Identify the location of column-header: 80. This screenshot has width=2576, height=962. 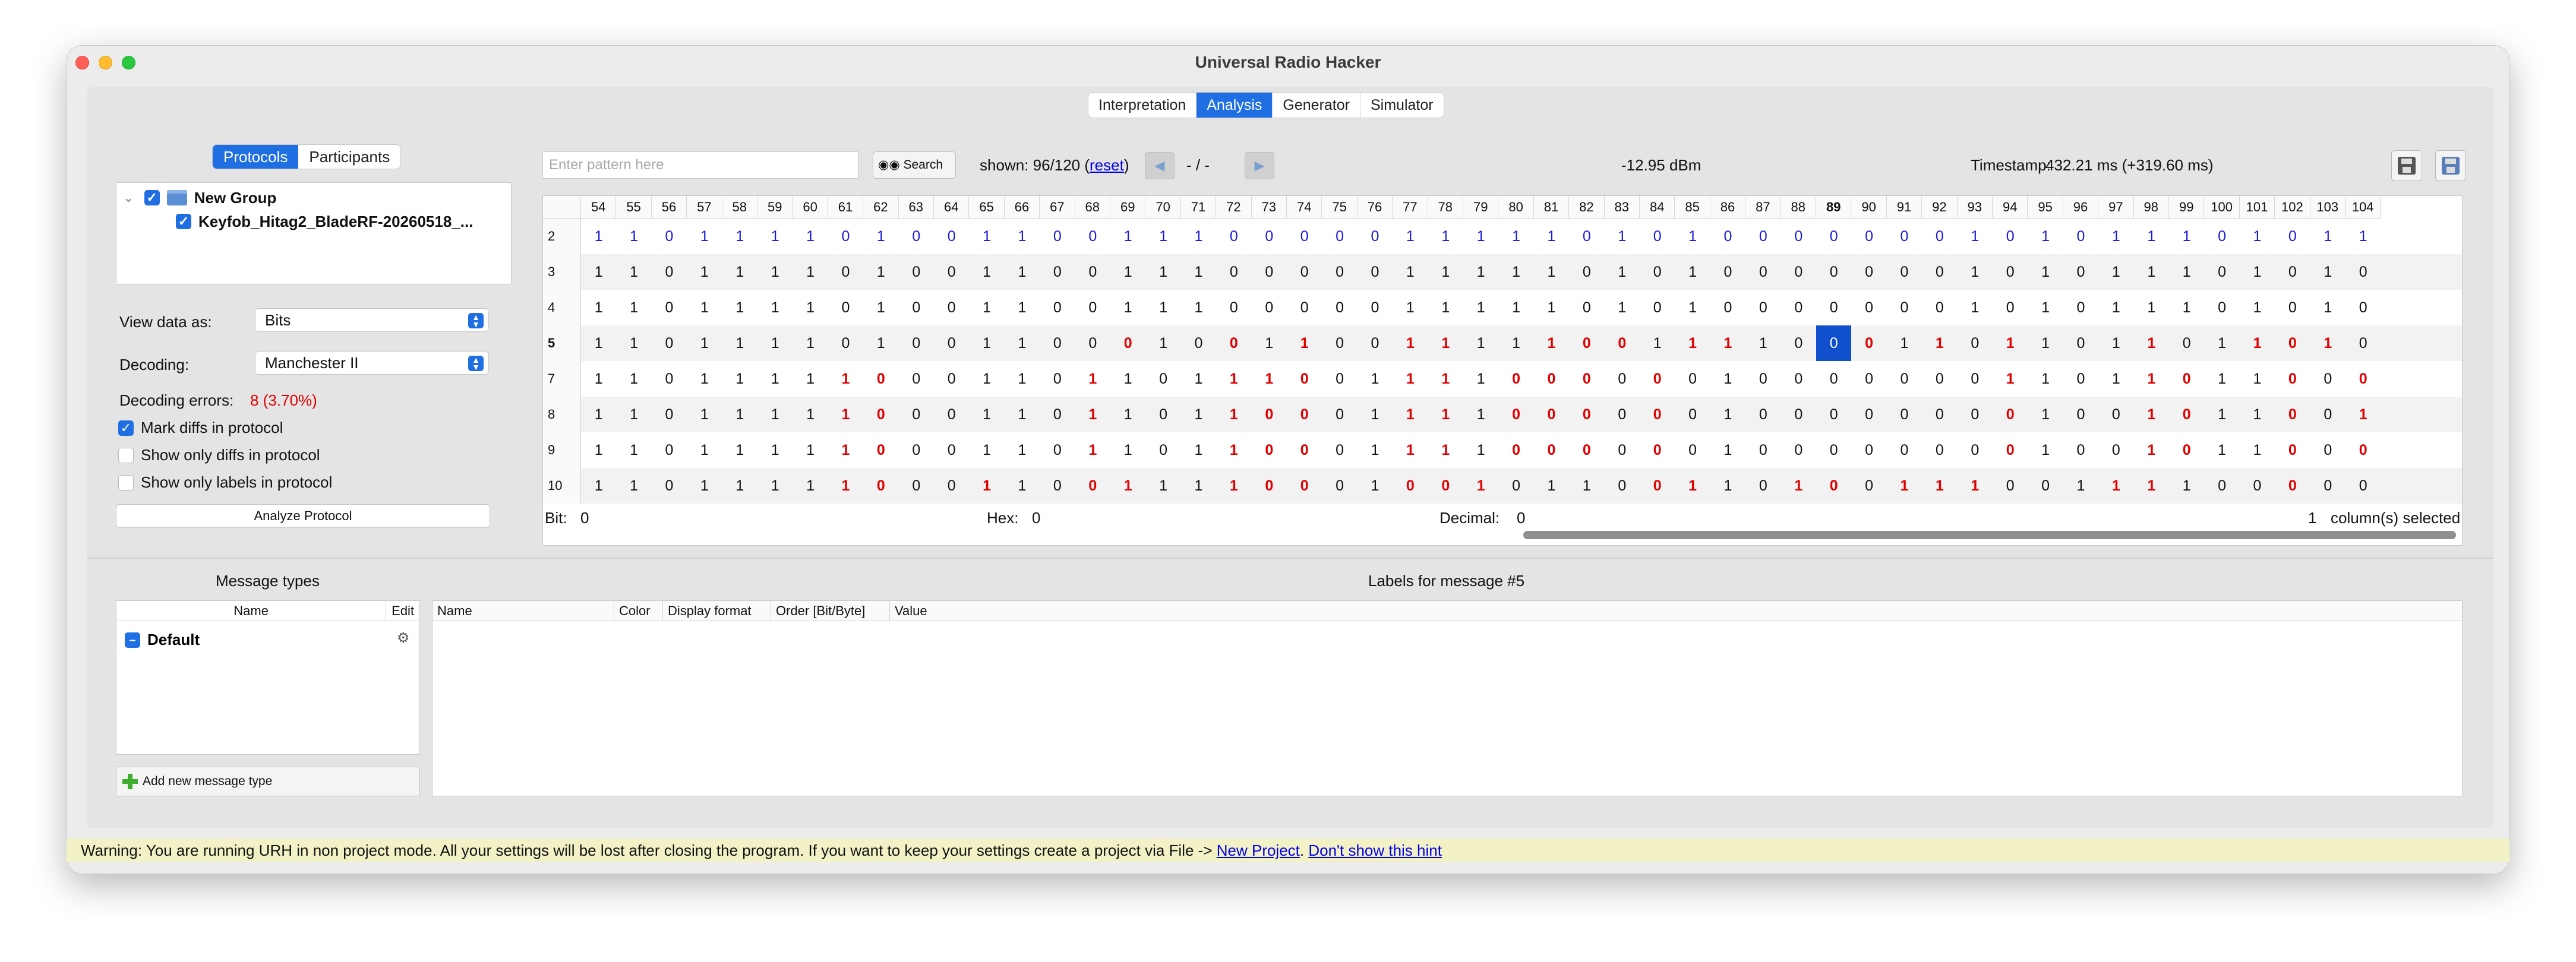
(1516, 207).